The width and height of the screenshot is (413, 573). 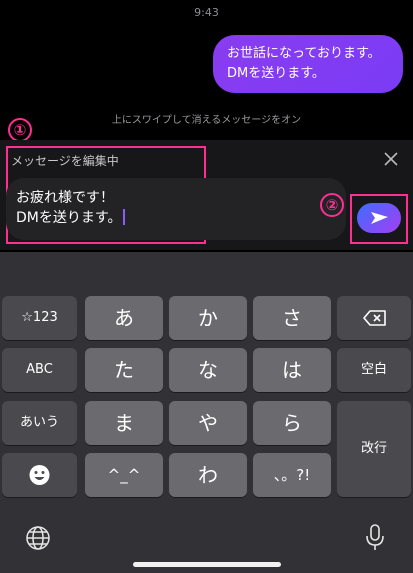 I want to click on key-emoticon: ^_^, so click(x=124, y=475).